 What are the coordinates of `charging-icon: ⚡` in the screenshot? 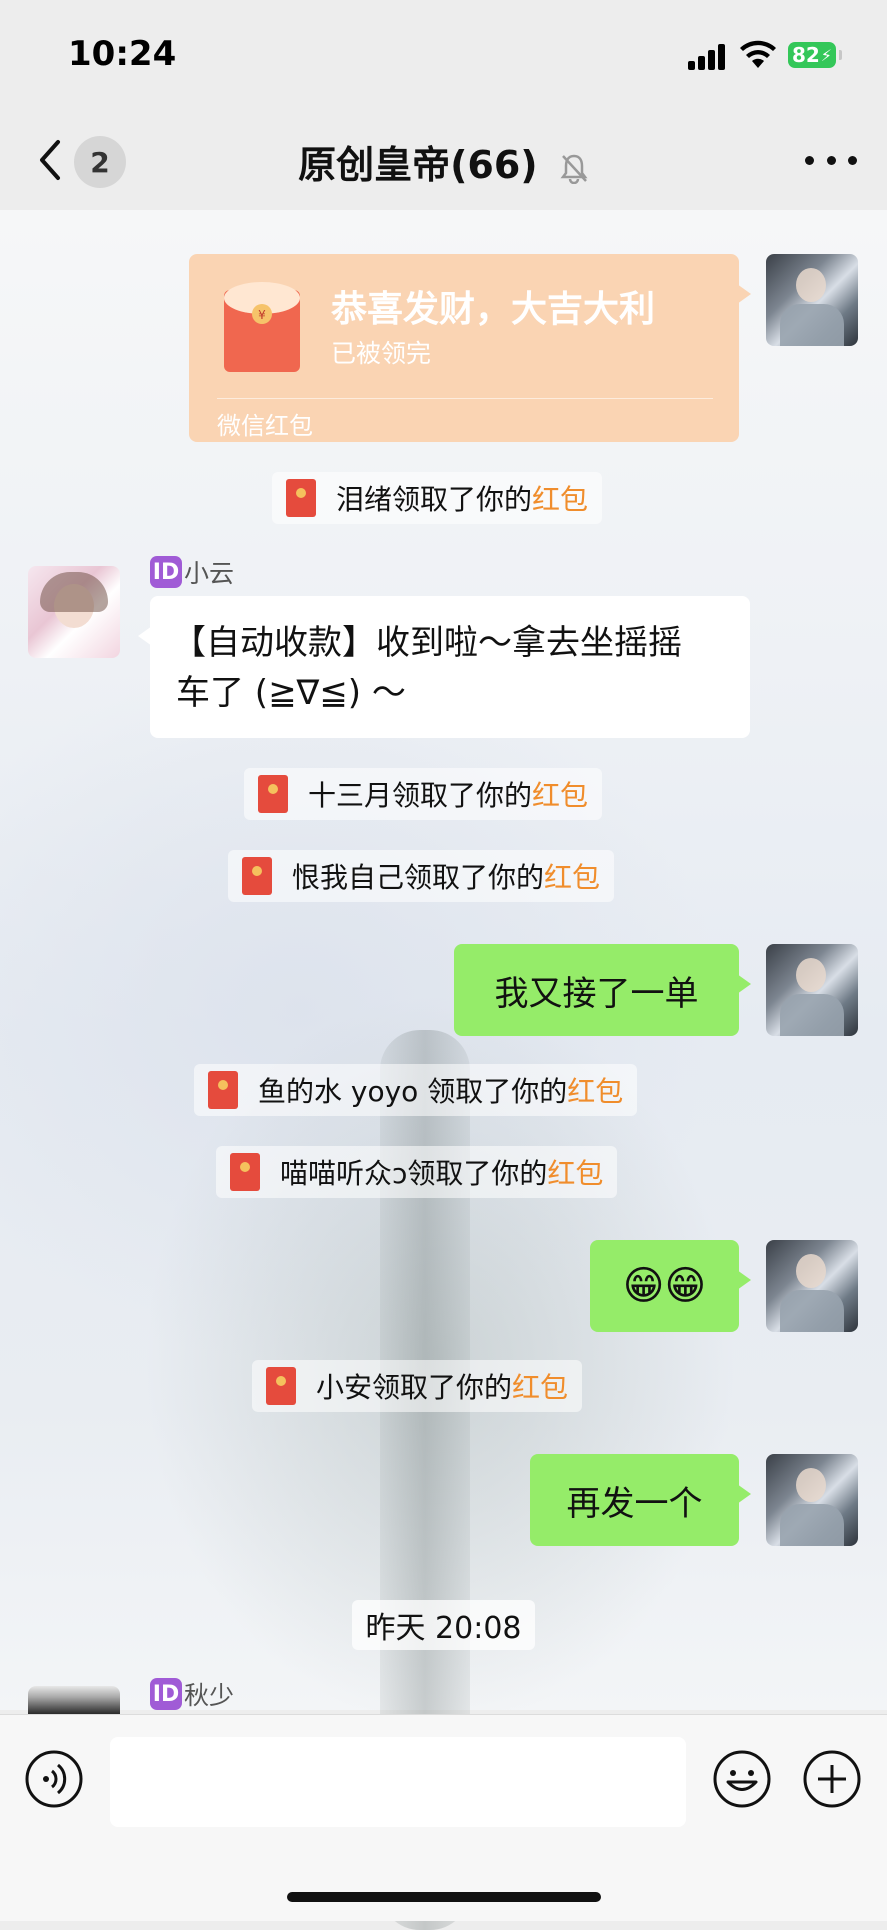 It's located at (826, 55).